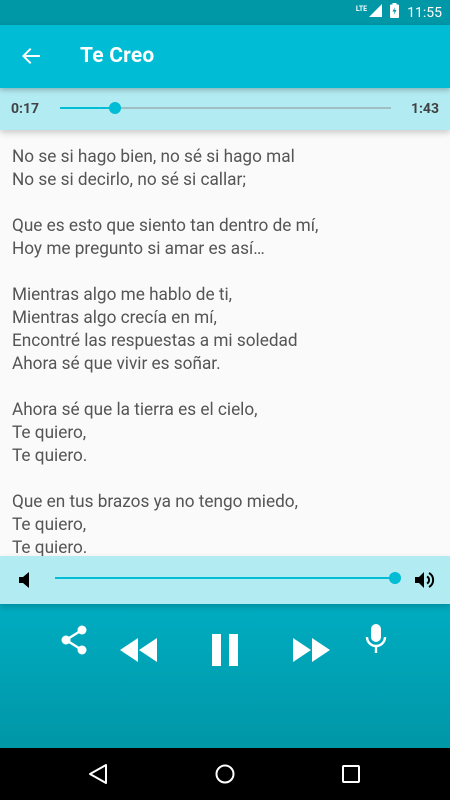 The image size is (450, 800). I want to click on seek-bar-thumb, so click(114, 108).